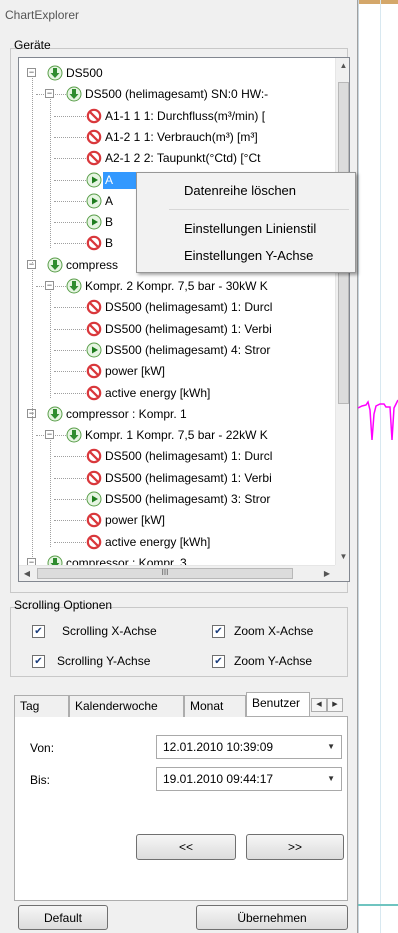 The image size is (398, 933). Describe the element at coordinates (104, 661) in the screenshot. I see `scroll-y-label: Scrolling Y-Achse` at that location.